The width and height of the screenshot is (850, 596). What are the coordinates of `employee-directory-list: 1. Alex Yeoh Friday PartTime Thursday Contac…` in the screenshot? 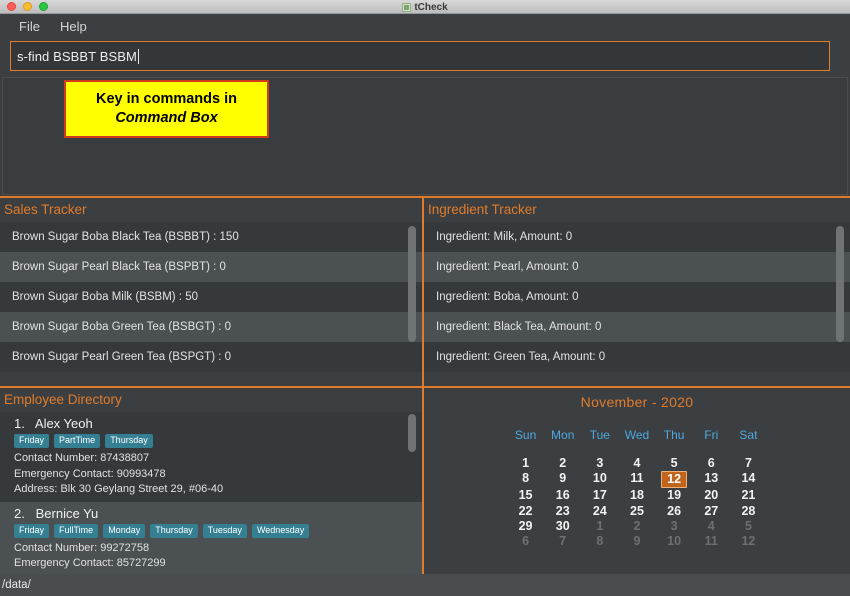 It's located at (211, 493).